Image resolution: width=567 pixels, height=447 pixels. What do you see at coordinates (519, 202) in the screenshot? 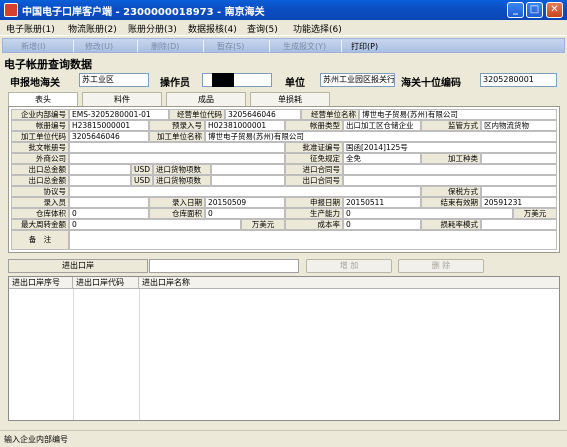
I see `end-date-field: 20591231` at bounding box center [519, 202].